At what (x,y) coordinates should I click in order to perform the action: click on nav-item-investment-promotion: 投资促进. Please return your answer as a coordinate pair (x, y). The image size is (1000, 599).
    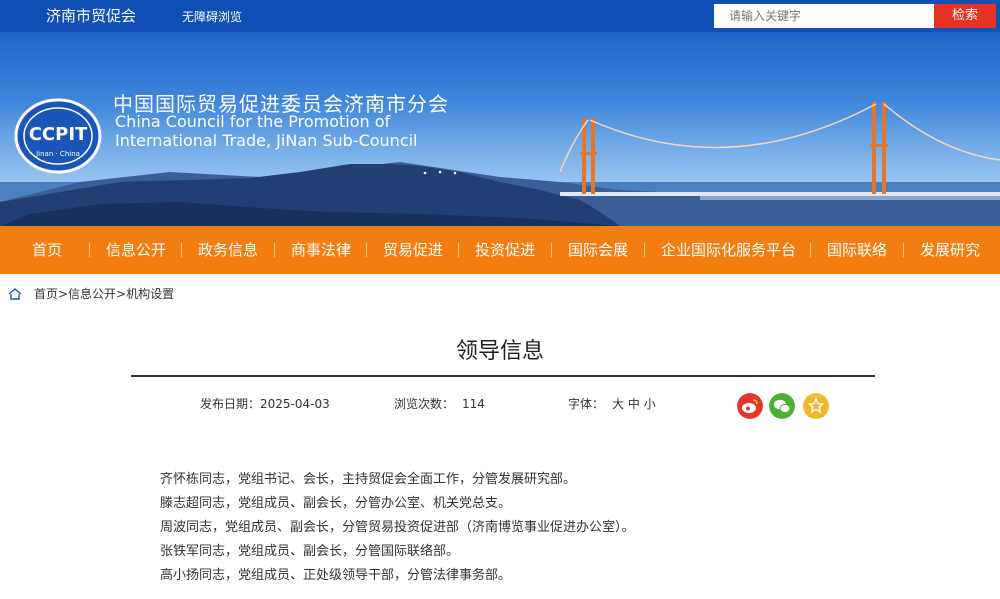
    Looking at the image, I should click on (505, 250).